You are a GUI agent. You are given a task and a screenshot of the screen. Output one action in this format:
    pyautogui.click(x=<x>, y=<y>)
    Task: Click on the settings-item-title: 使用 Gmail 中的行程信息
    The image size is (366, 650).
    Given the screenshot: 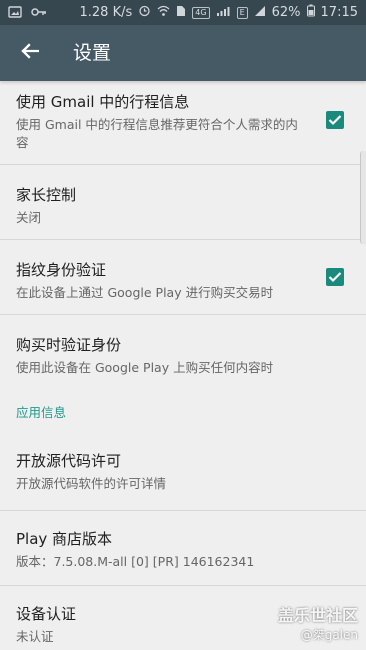 What is the action you would take?
    pyautogui.click(x=103, y=102)
    